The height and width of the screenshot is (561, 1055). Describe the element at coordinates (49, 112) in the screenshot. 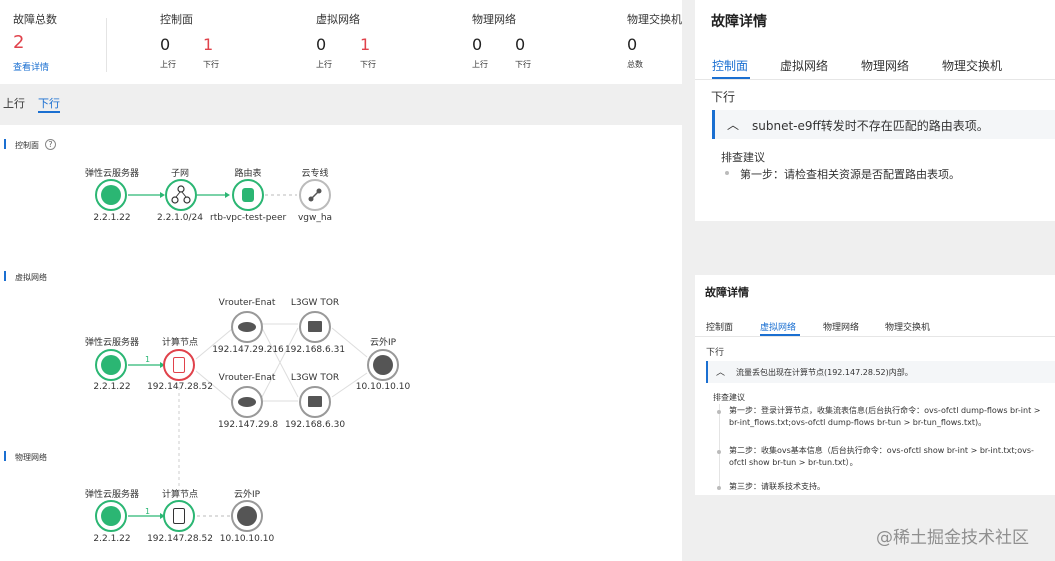

I see `tab-down-underline` at that location.